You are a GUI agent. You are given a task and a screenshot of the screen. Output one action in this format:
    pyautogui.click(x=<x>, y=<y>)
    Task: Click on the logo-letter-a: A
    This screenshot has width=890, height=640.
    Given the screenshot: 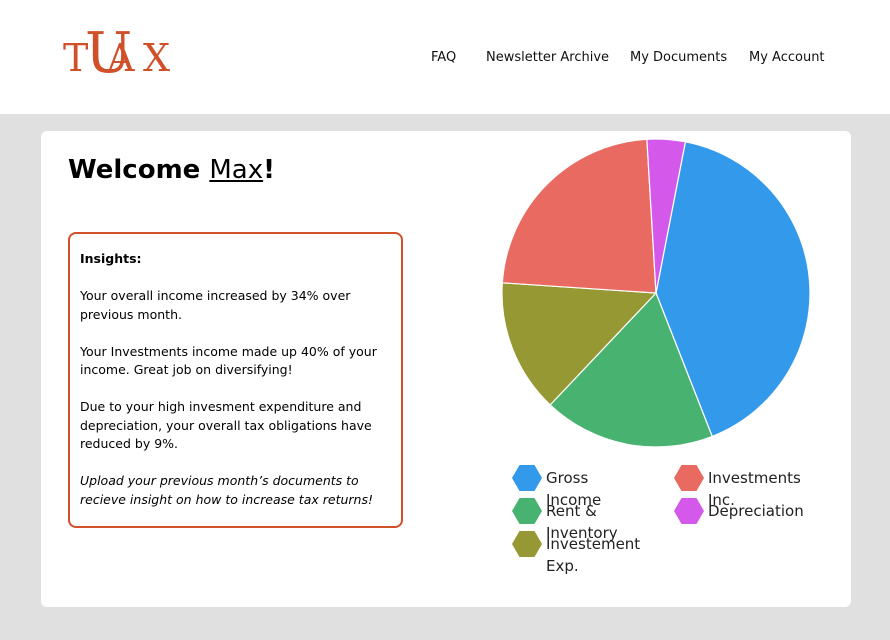 What is the action you would take?
    pyautogui.click(x=121, y=58)
    